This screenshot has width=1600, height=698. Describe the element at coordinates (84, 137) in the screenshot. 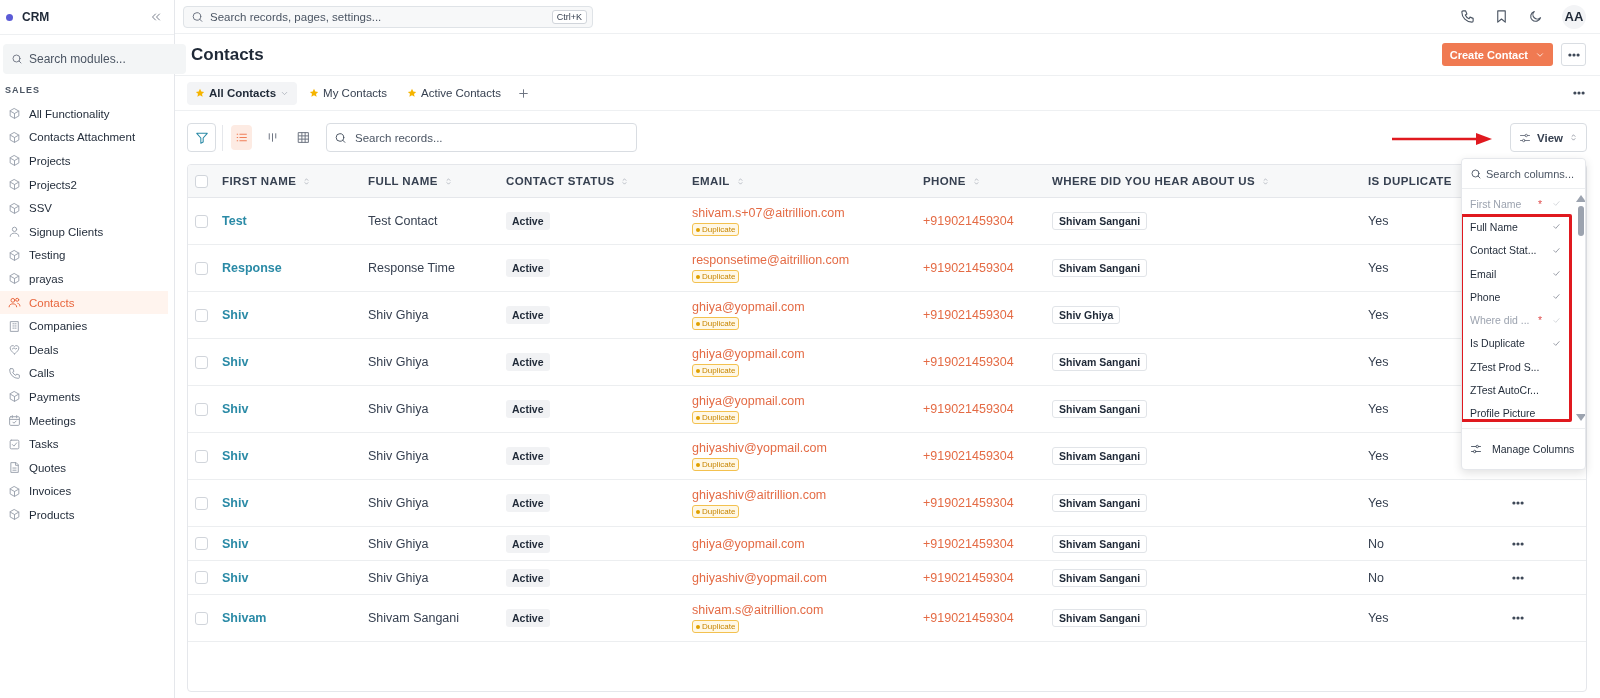

I see `sidebar-item: Contacts Attachment` at that location.